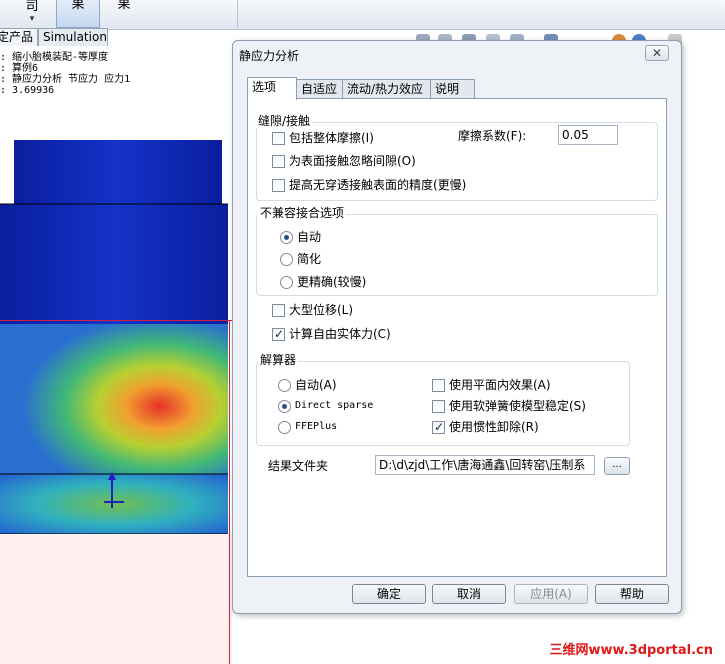 This screenshot has width=725, height=664. What do you see at coordinates (19, 68) in the screenshot?
I see `tree-line: : 算例6` at bounding box center [19, 68].